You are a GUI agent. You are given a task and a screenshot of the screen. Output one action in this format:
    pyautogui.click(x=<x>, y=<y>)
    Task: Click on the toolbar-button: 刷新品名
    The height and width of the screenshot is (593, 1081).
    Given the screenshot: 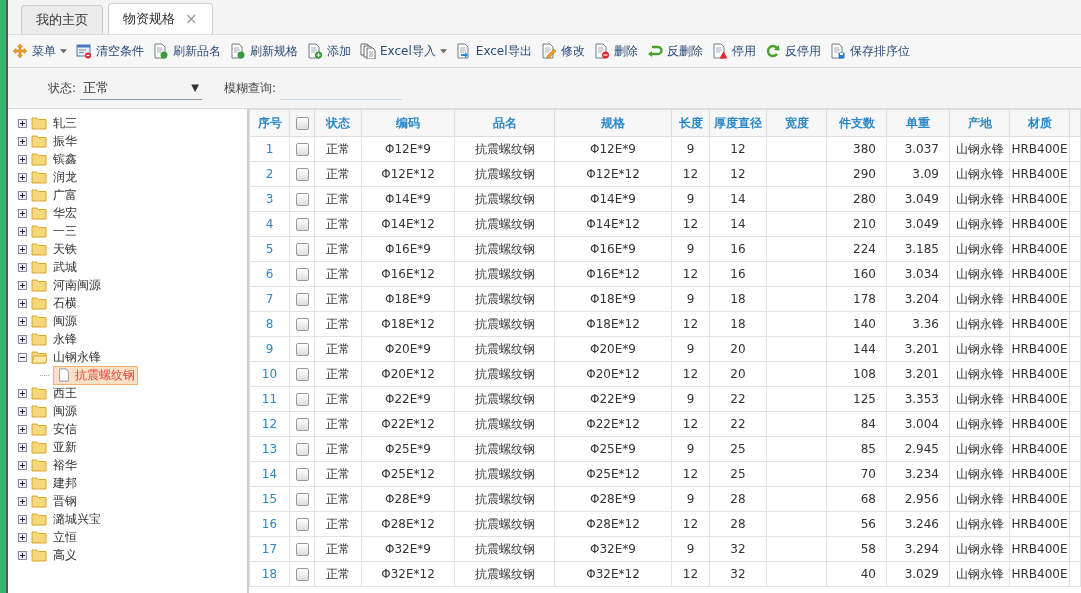 What is the action you would take?
    pyautogui.click(x=187, y=51)
    